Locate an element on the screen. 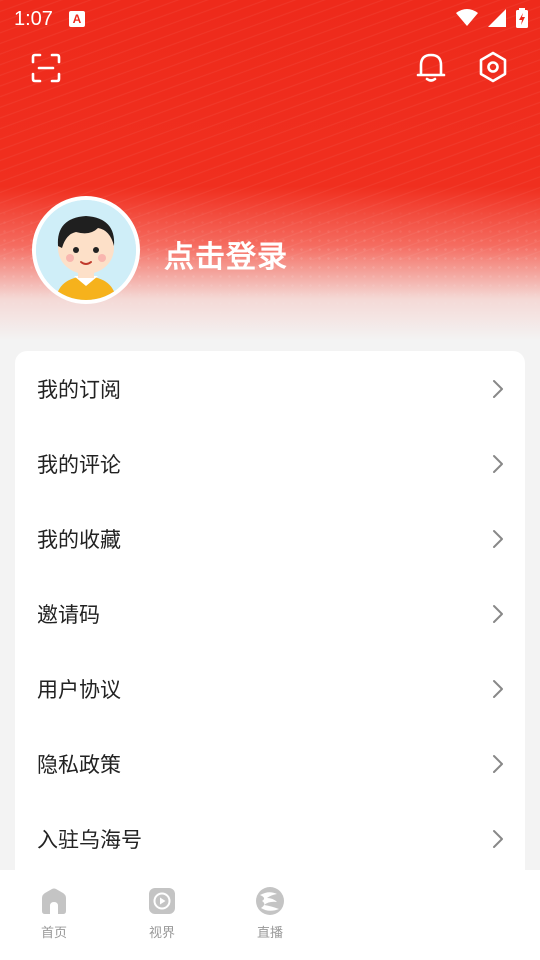 The image size is (540, 960). scan-icon is located at coordinates (46, 68).